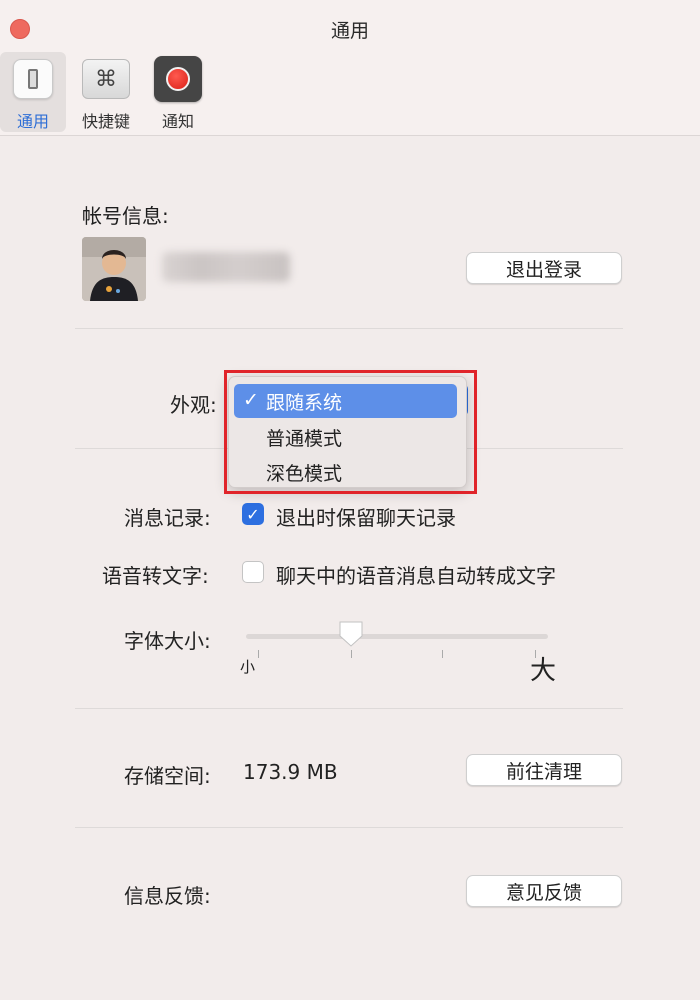 The image size is (700, 1000). What do you see at coordinates (114, 269) in the screenshot?
I see `avatar` at bounding box center [114, 269].